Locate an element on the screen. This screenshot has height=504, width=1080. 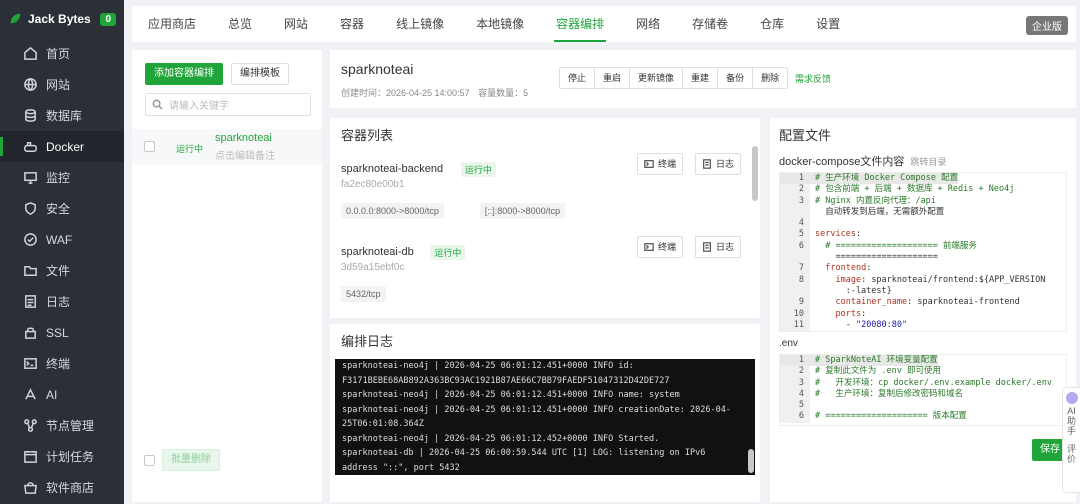
sidebar-item-2: 数据库 is located at coordinates (62, 115).